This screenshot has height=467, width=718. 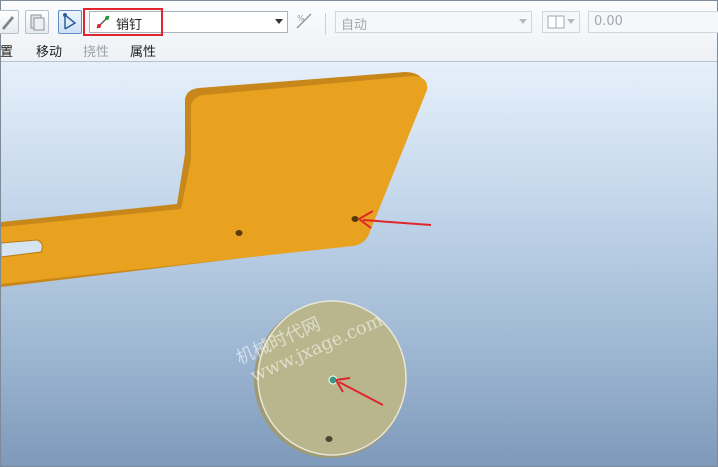 I want to click on copy-icon, so click(x=37, y=22).